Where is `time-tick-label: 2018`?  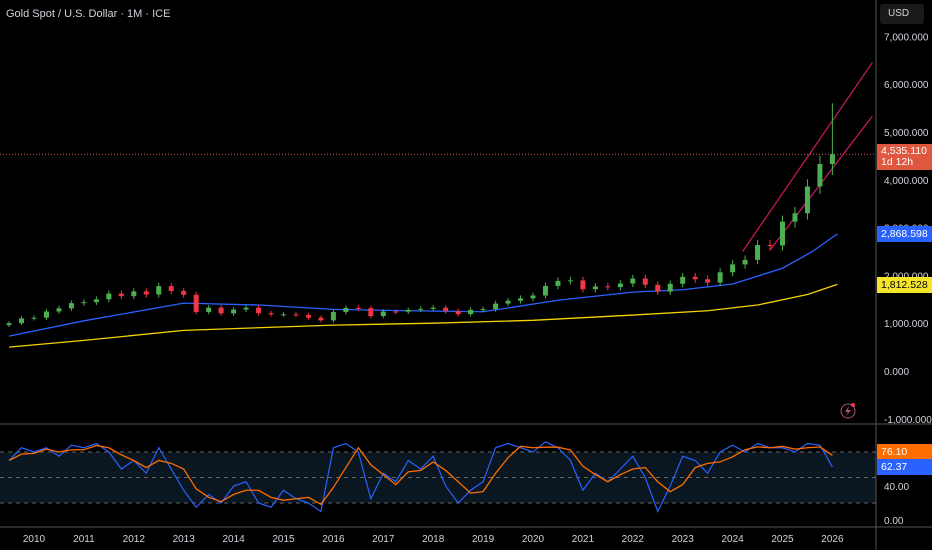
time-tick-label: 2018 is located at coordinates (433, 539).